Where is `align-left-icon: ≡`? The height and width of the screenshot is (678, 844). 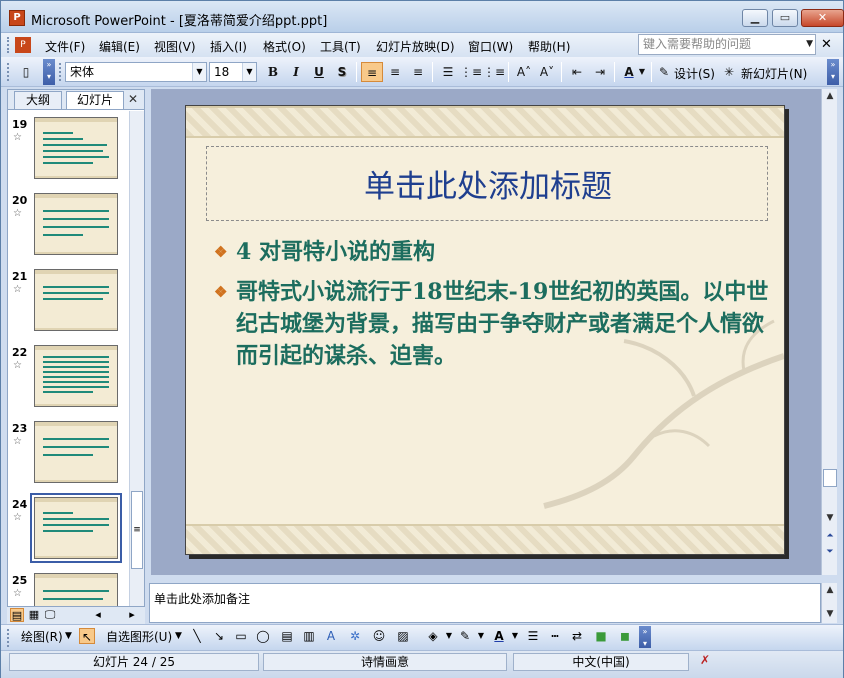 align-left-icon: ≡ is located at coordinates (372, 72).